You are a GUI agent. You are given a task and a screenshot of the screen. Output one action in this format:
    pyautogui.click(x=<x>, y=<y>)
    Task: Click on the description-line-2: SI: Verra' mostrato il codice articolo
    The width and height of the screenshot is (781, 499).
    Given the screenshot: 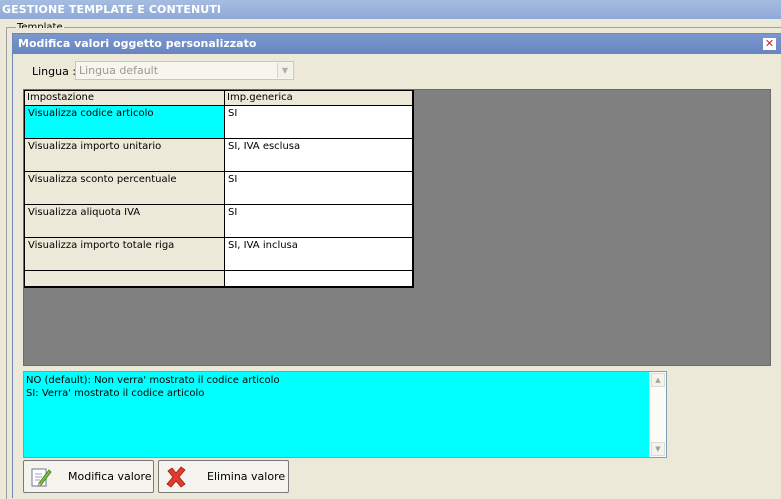 What is the action you would take?
    pyautogui.click(x=115, y=393)
    